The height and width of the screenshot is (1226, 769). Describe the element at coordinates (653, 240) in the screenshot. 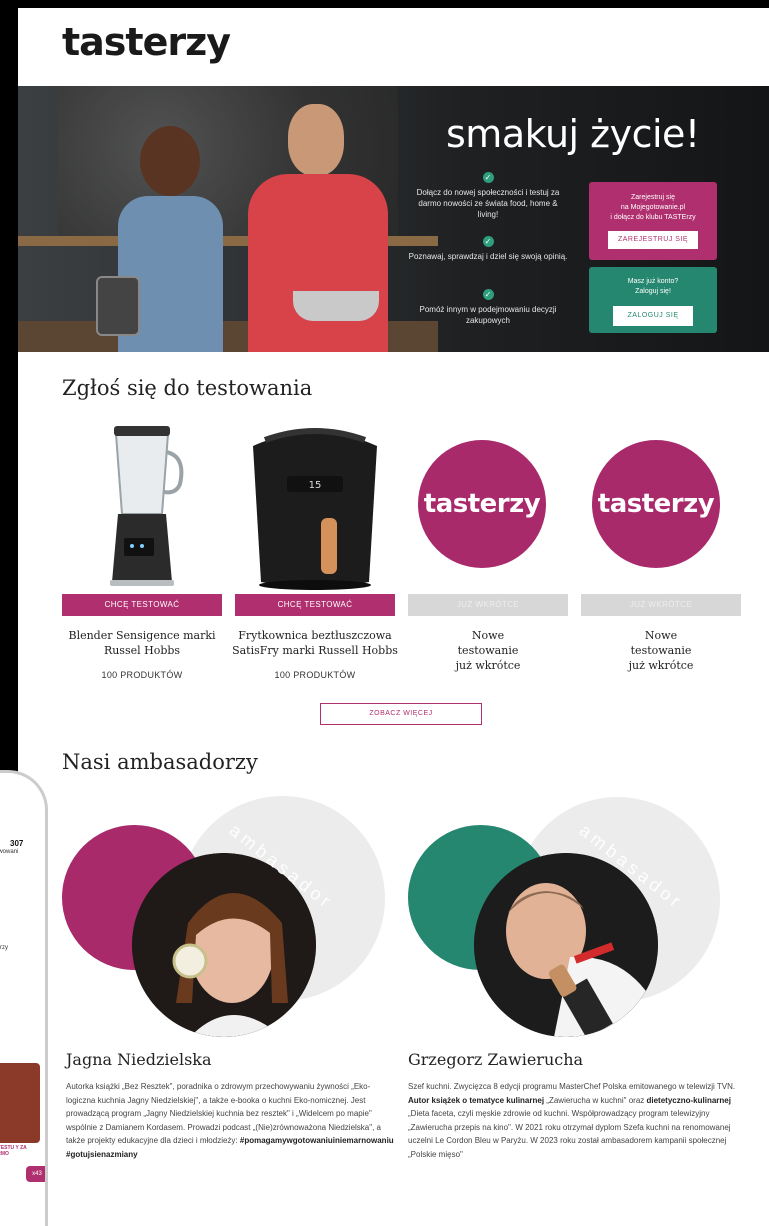

I see `register-button: ZAREJESTRUJ SIĘ` at that location.